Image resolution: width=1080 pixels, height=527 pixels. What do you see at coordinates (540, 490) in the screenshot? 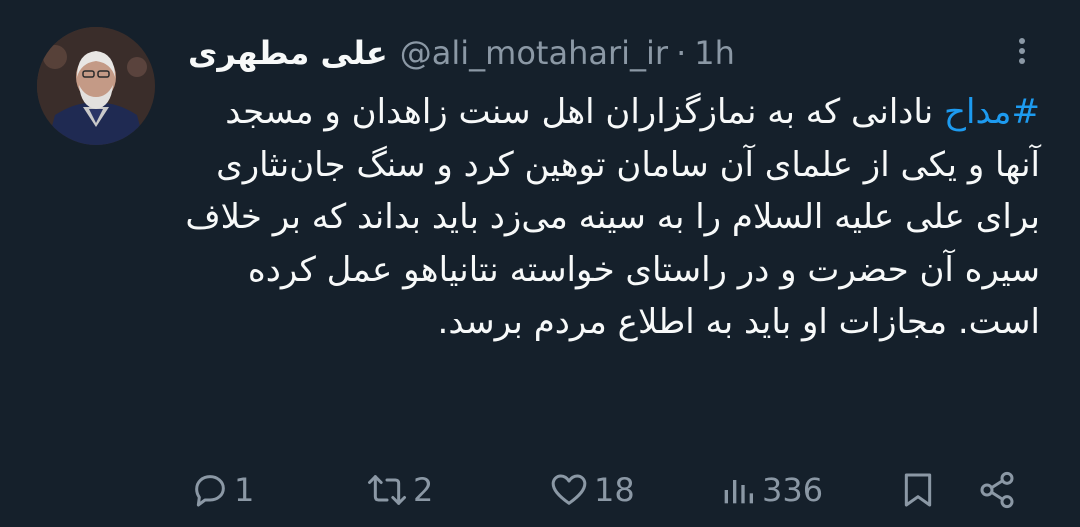
I see `action-bar: 1 2 18 336` at bounding box center [540, 490].